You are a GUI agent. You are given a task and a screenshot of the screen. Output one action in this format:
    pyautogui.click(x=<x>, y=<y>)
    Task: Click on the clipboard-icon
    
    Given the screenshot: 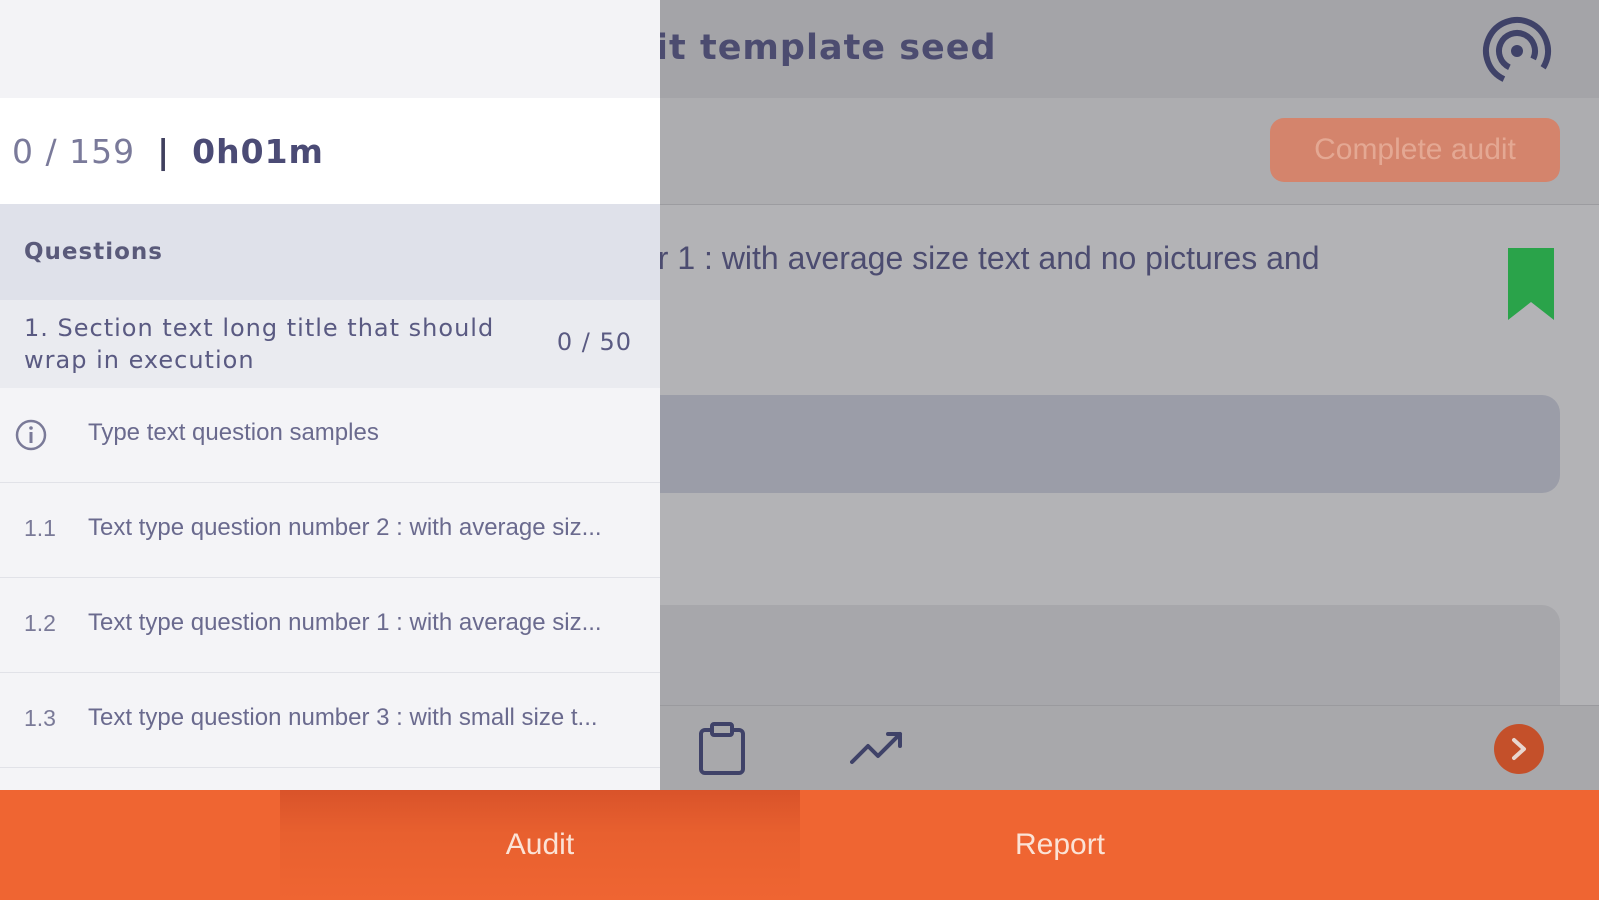 What is the action you would take?
    pyautogui.click(x=722, y=749)
    